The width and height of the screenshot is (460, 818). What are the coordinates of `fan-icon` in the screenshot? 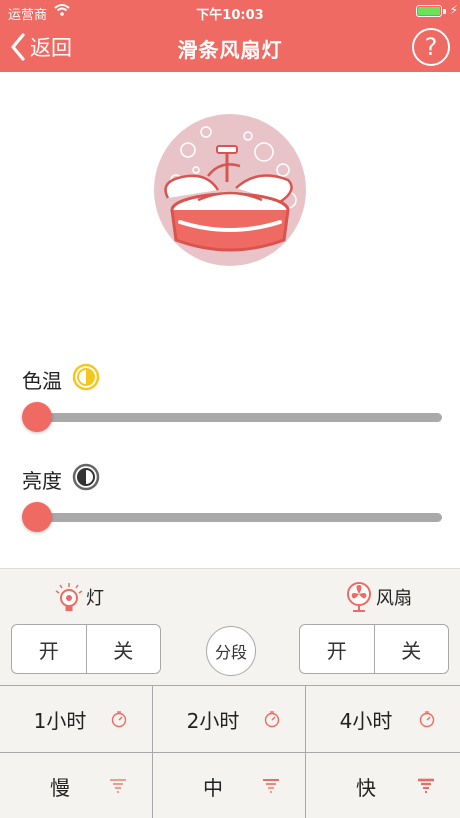 It's located at (359, 597).